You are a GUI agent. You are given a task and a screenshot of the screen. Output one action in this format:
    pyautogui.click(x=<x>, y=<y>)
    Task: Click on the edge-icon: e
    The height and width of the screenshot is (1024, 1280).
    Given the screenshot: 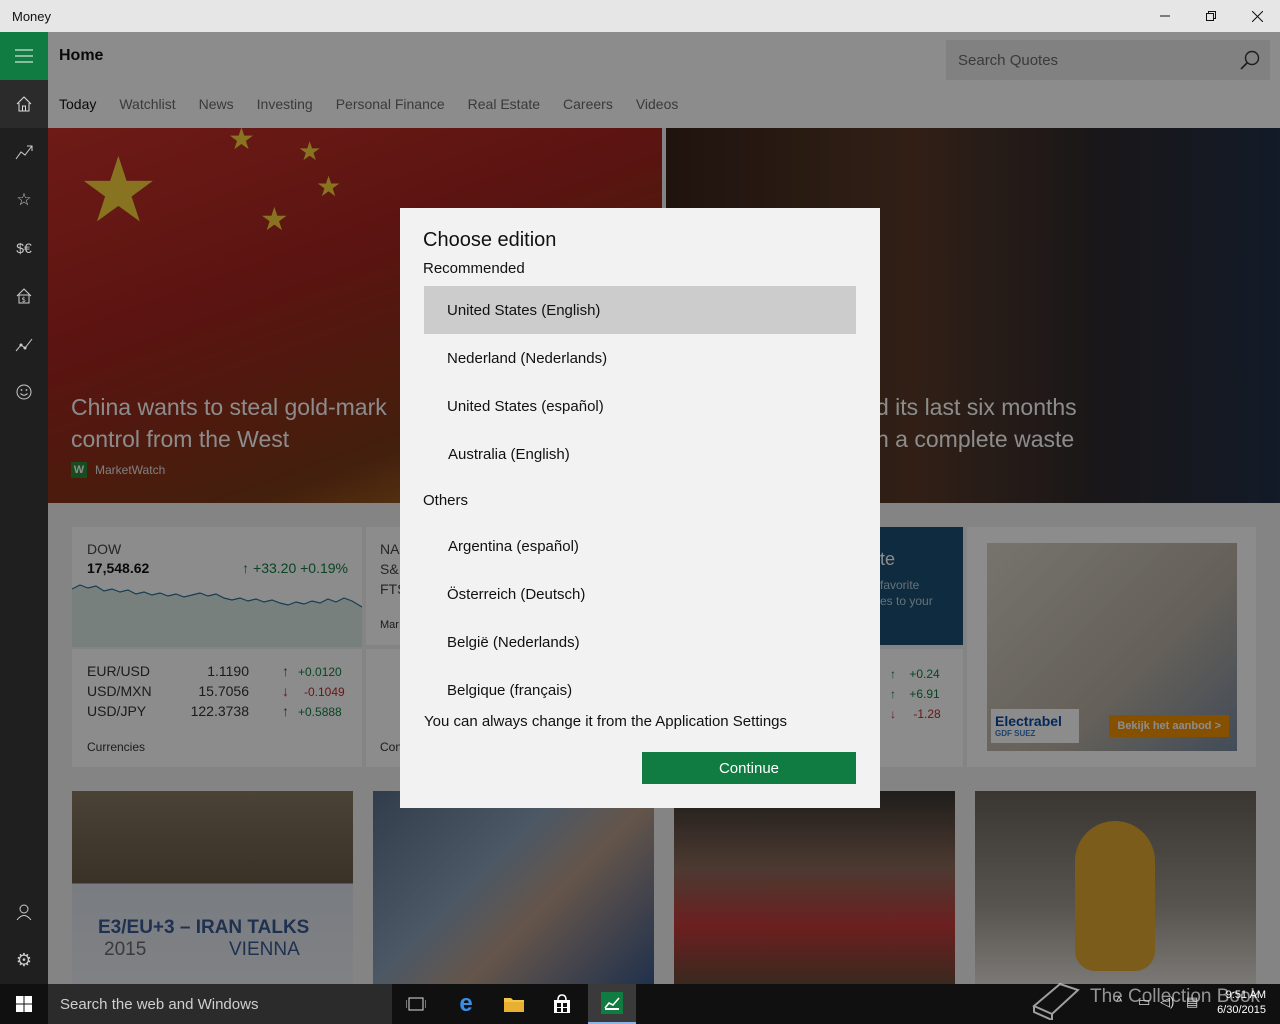 What is the action you would take?
    pyautogui.click(x=466, y=1003)
    